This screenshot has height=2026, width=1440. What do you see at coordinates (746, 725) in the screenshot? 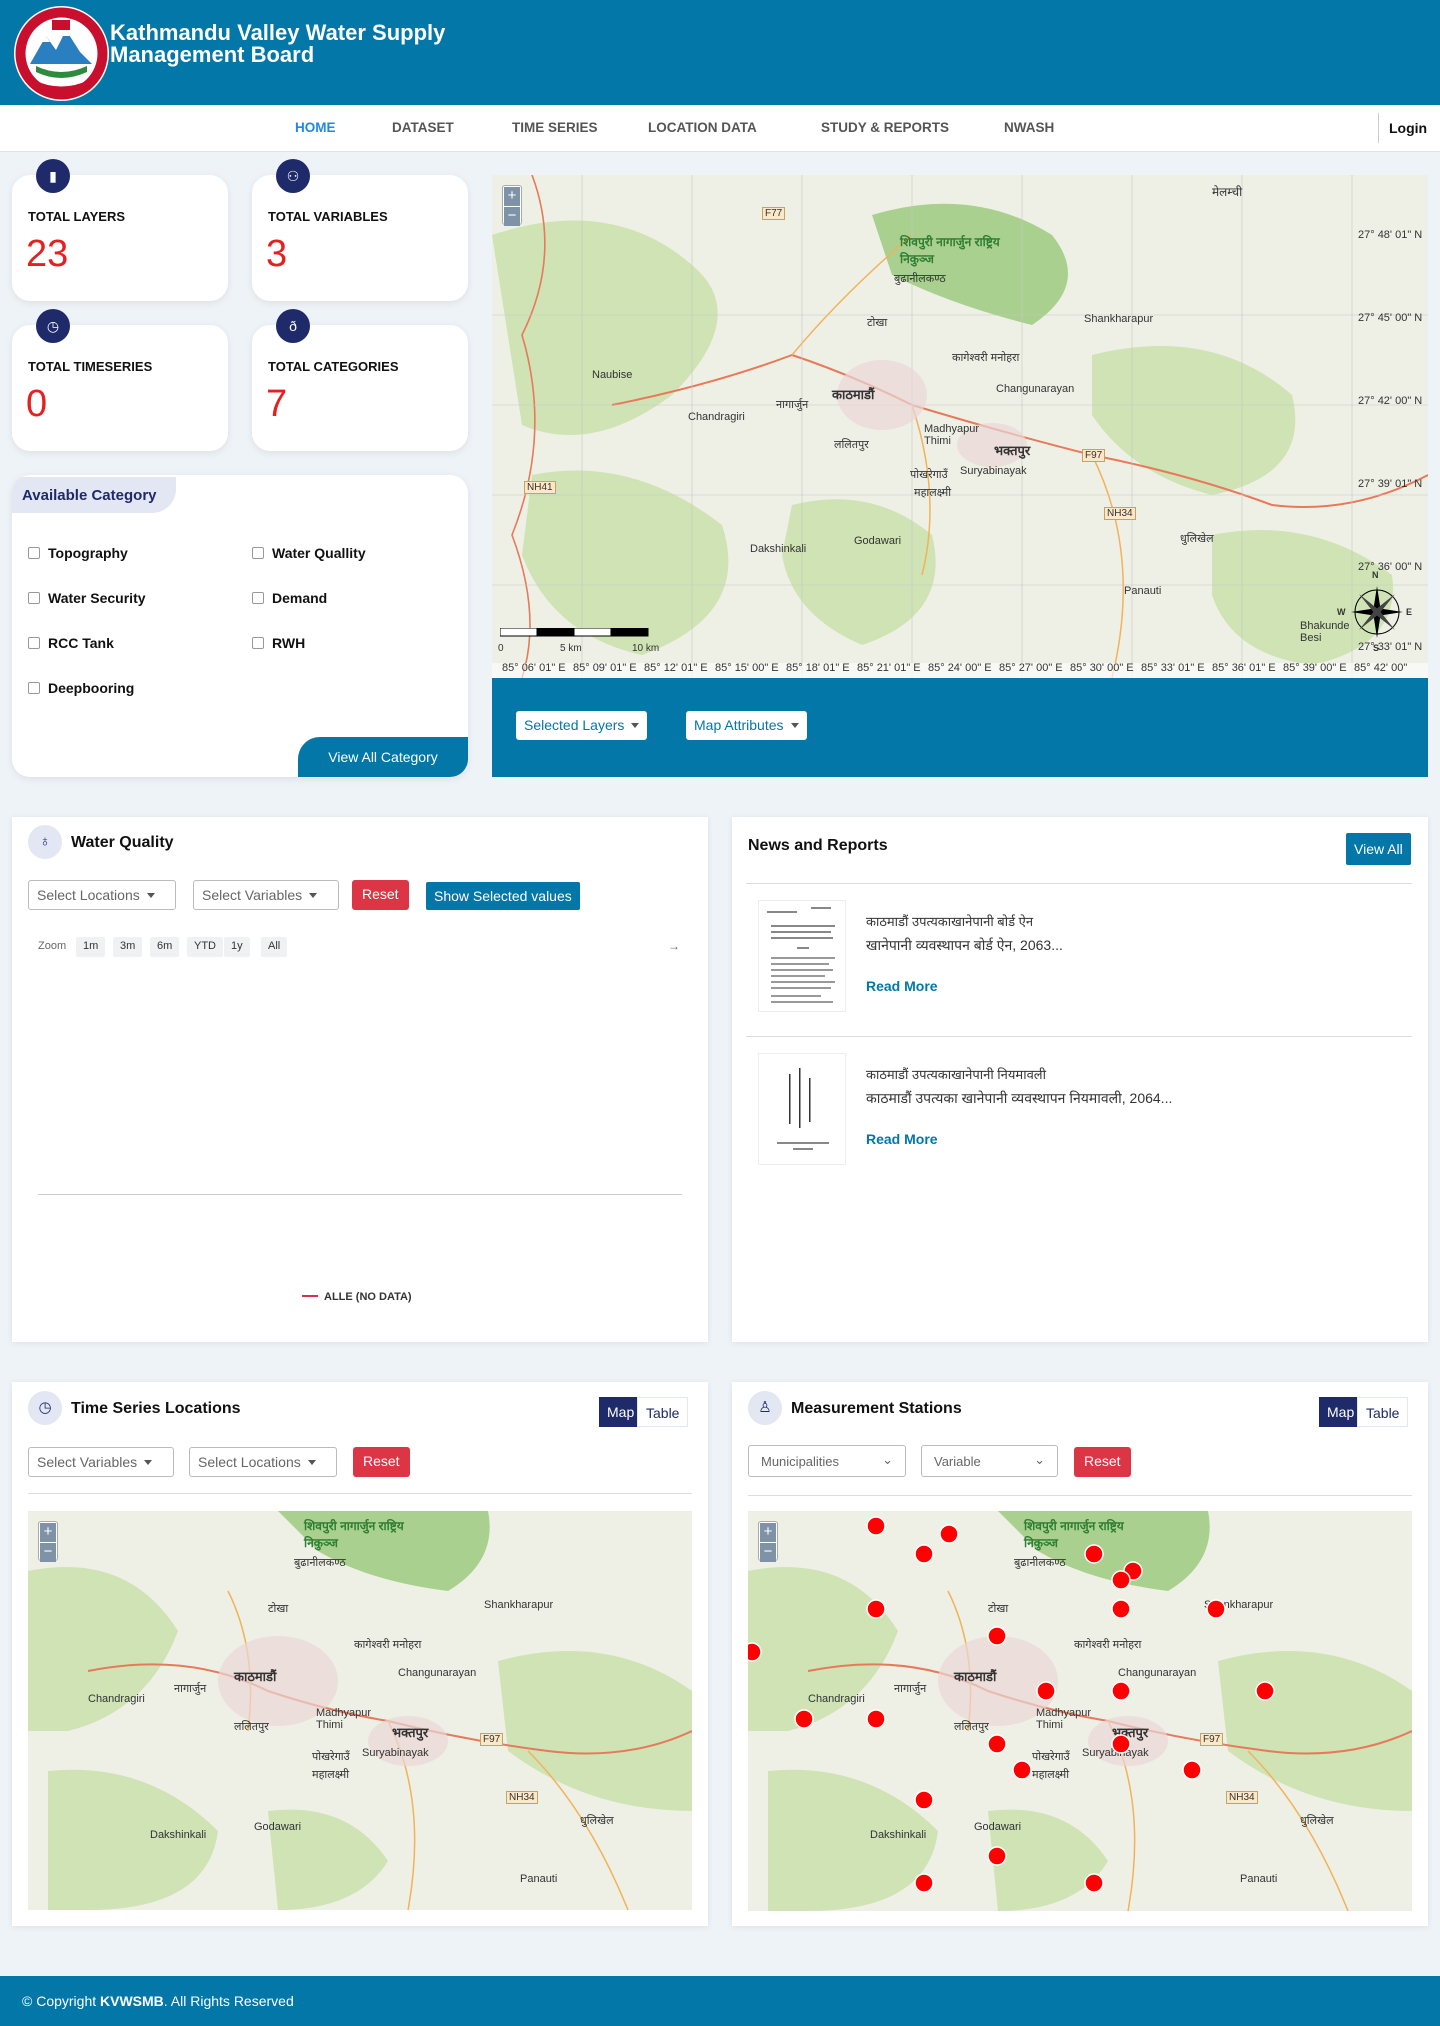
I see `map-attributes-dropdown: Map Attributes` at bounding box center [746, 725].